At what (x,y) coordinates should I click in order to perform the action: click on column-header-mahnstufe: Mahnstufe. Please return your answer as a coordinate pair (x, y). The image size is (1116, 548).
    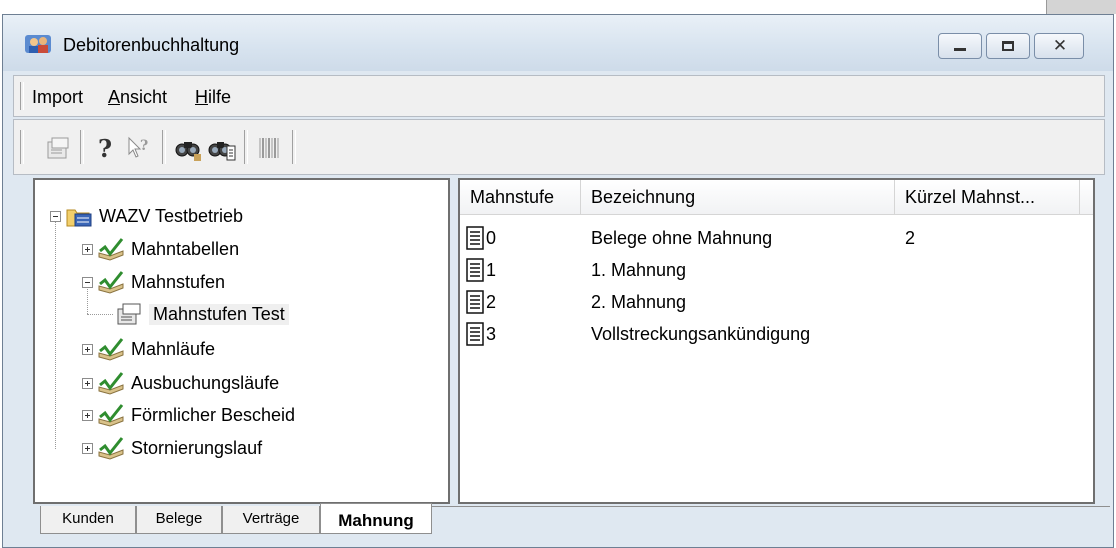
    Looking at the image, I should click on (520, 197).